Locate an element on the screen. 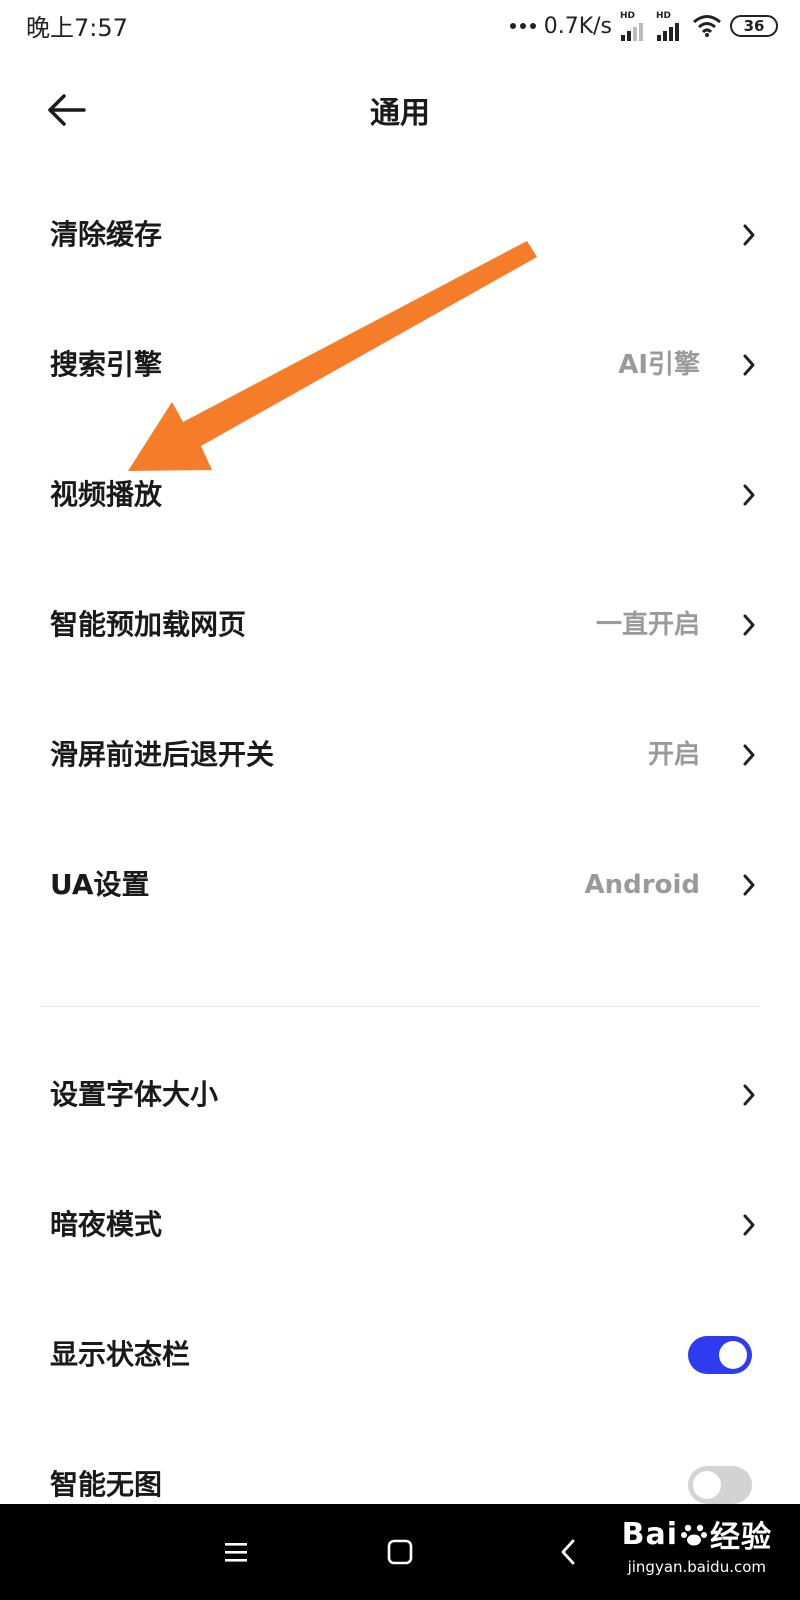  sim1-hd-label: HD is located at coordinates (628, 15).